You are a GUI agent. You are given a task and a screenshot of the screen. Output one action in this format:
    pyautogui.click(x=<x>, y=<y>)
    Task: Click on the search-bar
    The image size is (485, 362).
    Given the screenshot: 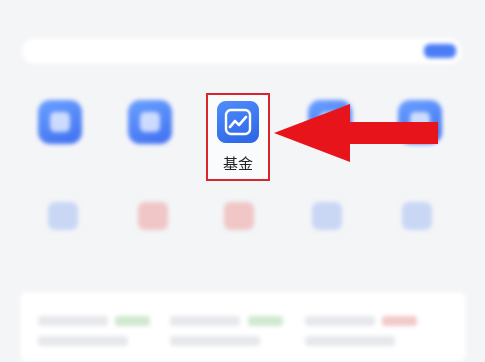 What is the action you would take?
    pyautogui.click(x=242, y=51)
    